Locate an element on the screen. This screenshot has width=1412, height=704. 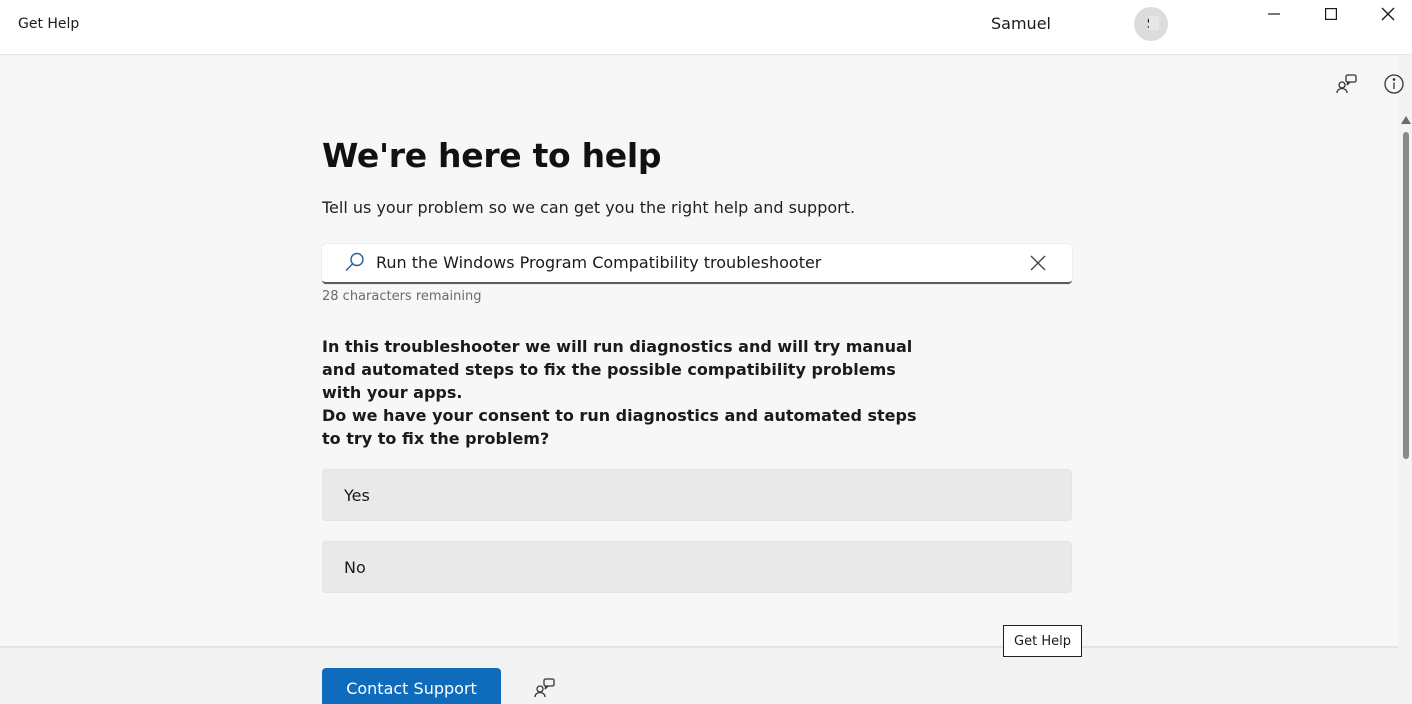
minimize-button is located at coordinates (1274, 14).